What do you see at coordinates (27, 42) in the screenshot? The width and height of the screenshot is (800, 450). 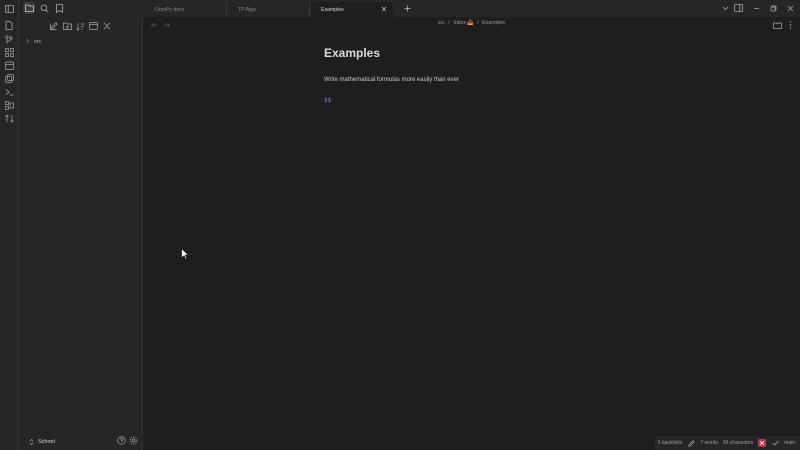 I see `chevron-right-icon` at bounding box center [27, 42].